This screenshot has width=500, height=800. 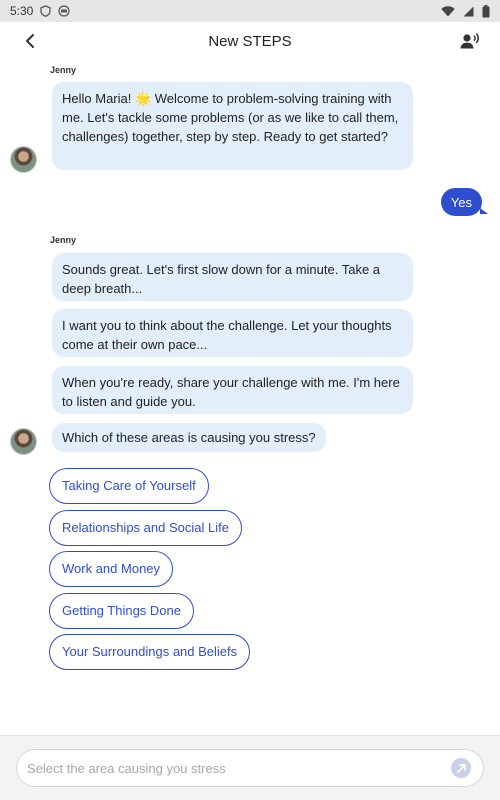 I want to click on voice-button, so click(x=470, y=41).